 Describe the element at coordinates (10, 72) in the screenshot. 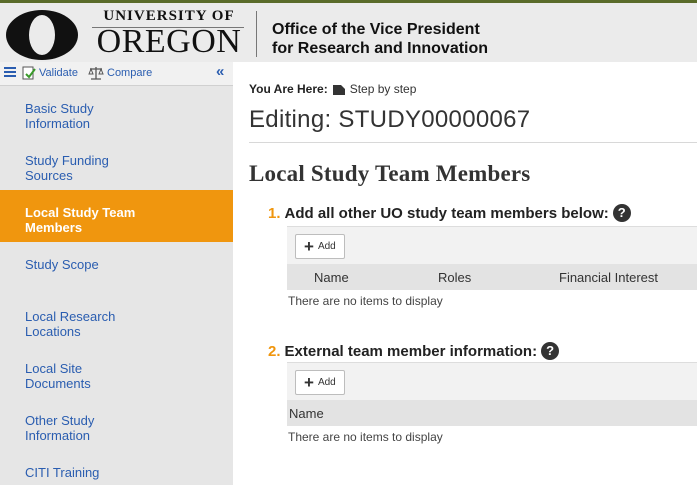

I see `menu-icon` at that location.